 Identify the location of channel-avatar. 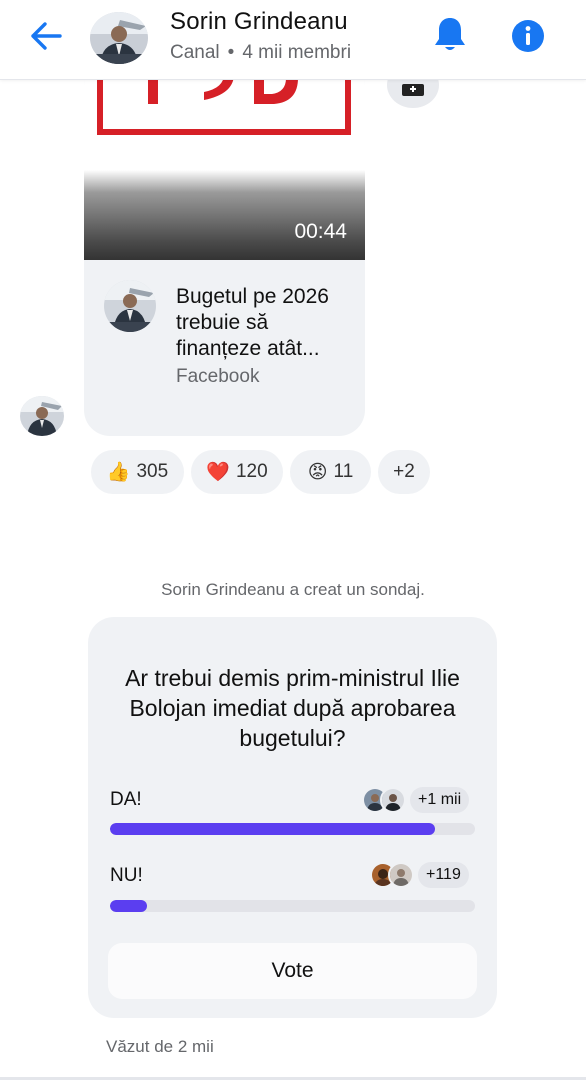
(119, 38).